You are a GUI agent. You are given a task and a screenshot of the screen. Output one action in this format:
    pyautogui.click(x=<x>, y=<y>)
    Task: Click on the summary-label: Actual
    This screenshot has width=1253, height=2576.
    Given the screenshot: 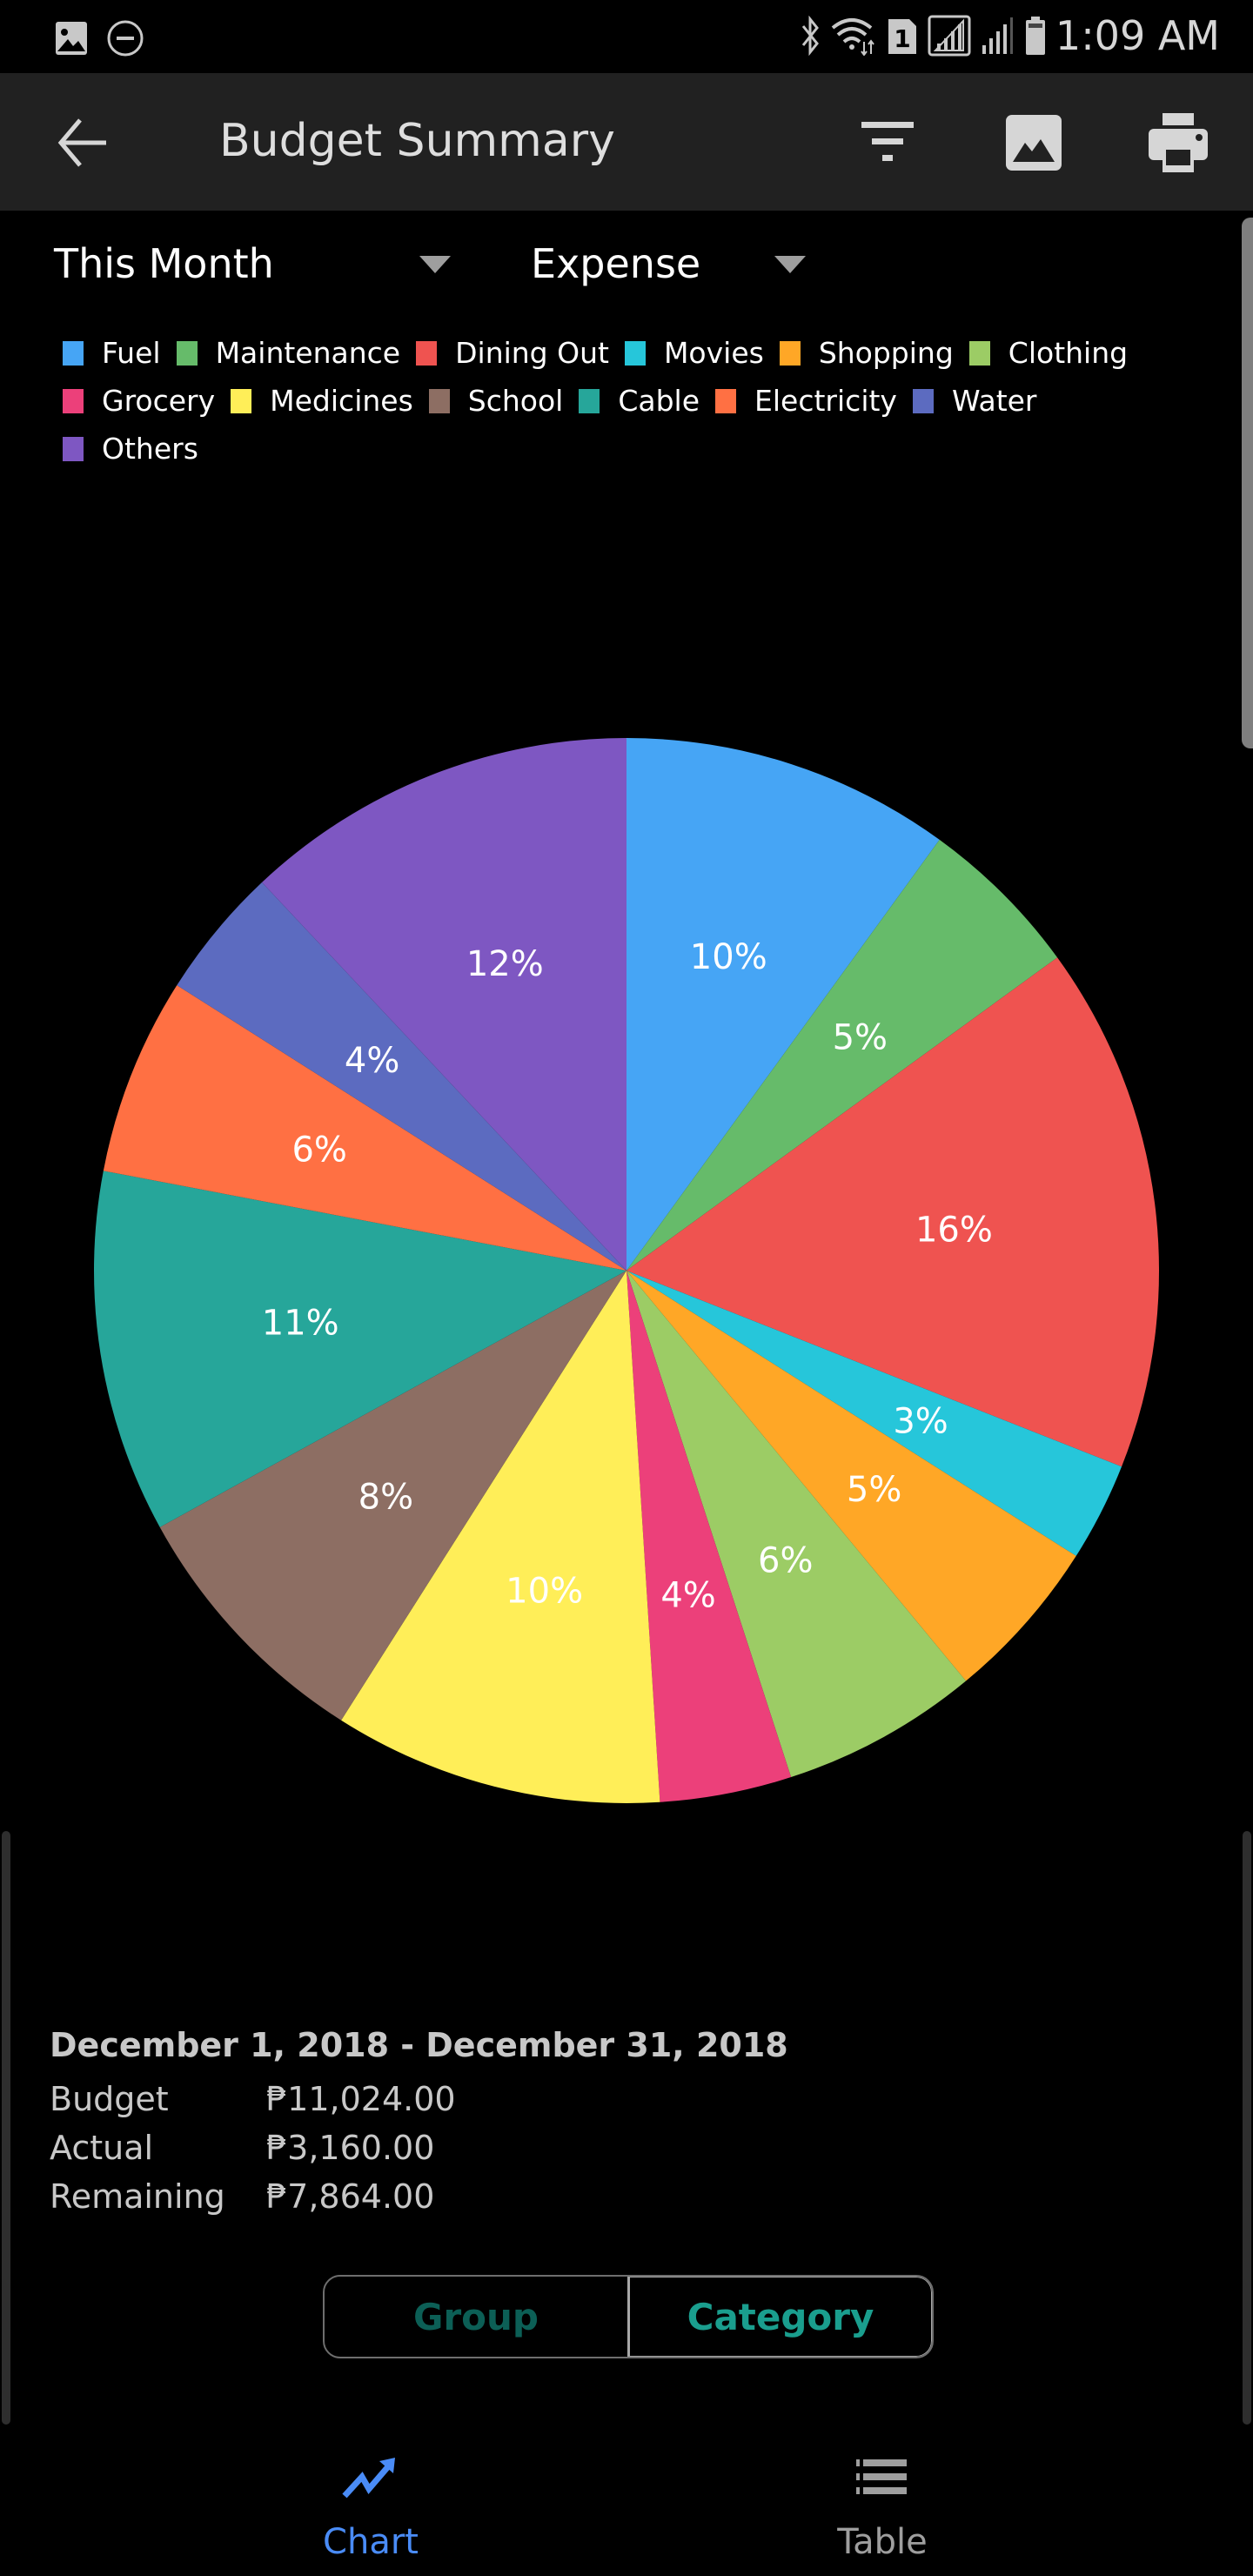 What is the action you would take?
    pyautogui.click(x=102, y=2148)
    